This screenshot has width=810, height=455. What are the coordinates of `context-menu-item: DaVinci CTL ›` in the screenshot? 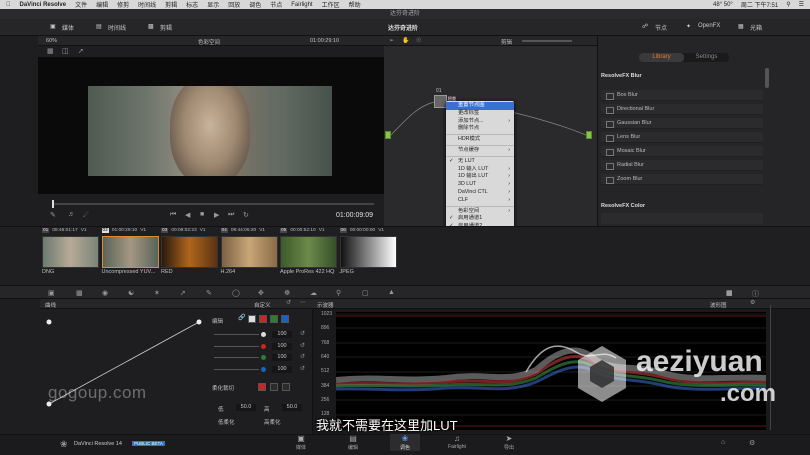 It's located at (480, 193).